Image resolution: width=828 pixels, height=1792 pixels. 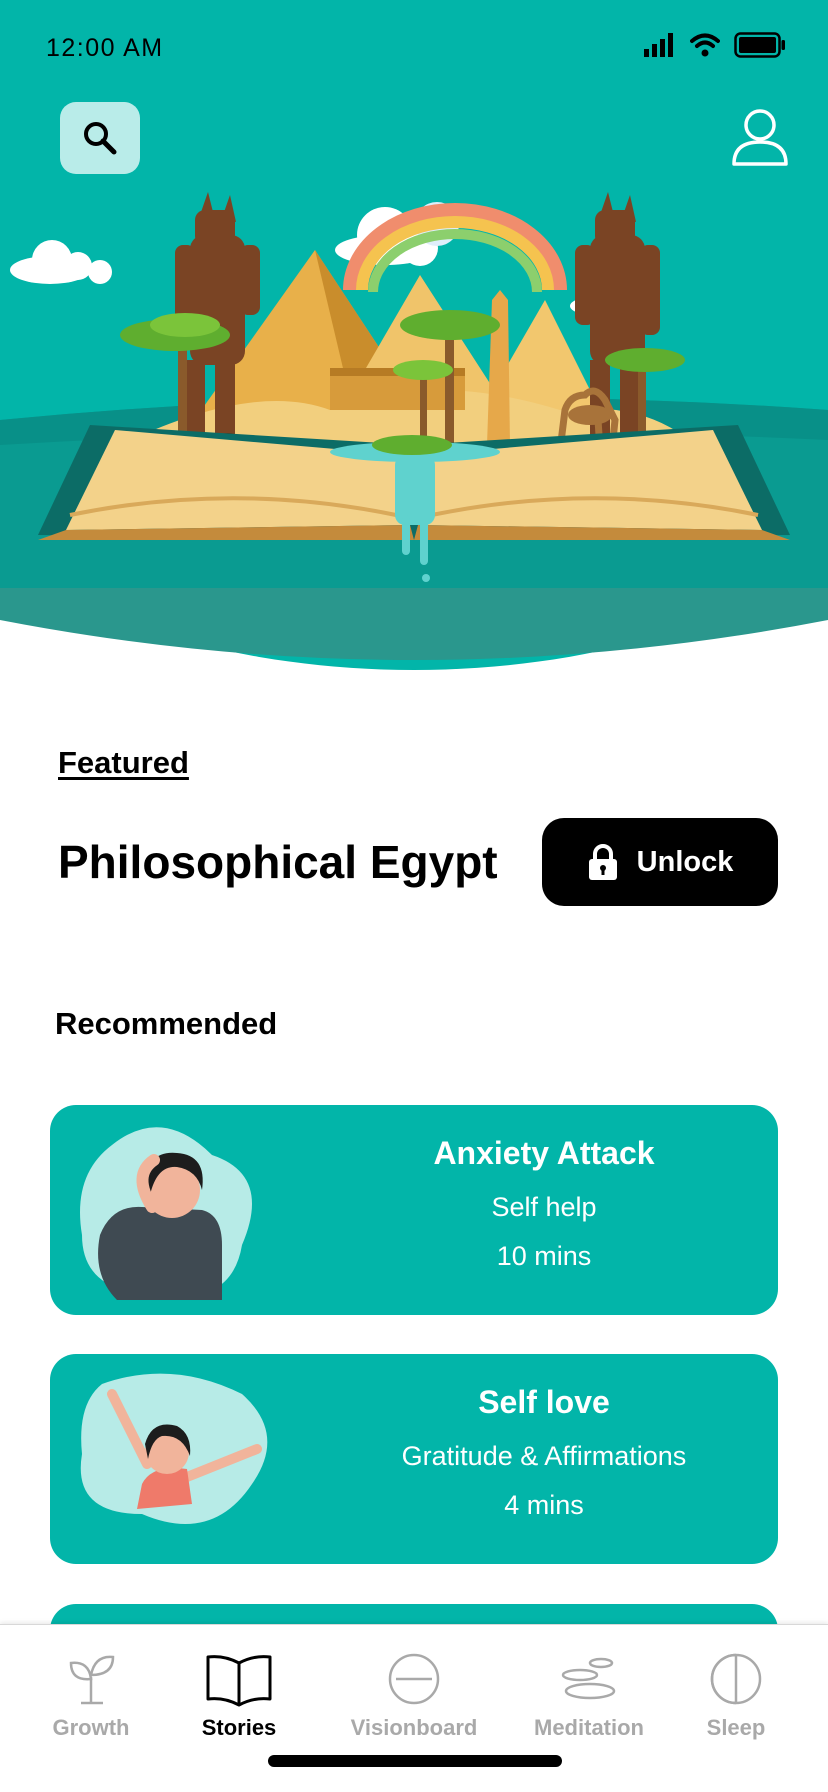 What do you see at coordinates (414, 50) in the screenshot?
I see `status-bar: 12:00 AM` at bounding box center [414, 50].